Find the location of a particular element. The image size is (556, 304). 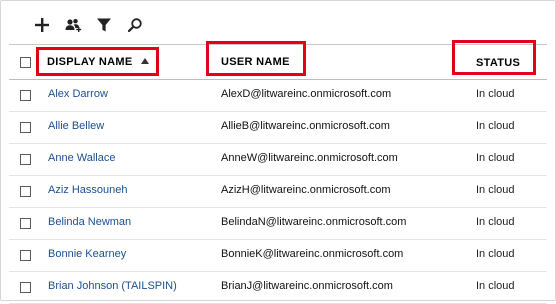

add-icon is located at coordinates (42, 25).